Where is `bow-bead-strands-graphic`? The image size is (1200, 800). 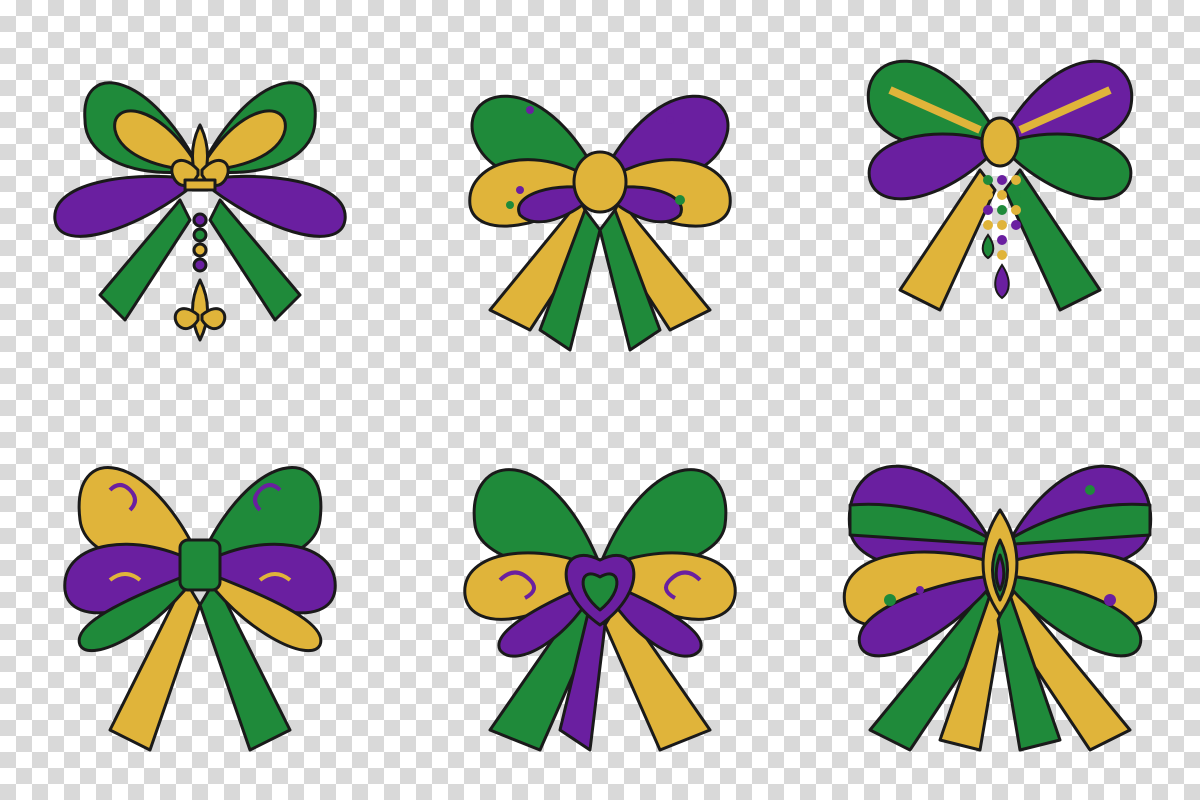 bow-bead-strands-graphic is located at coordinates (1000, 185).